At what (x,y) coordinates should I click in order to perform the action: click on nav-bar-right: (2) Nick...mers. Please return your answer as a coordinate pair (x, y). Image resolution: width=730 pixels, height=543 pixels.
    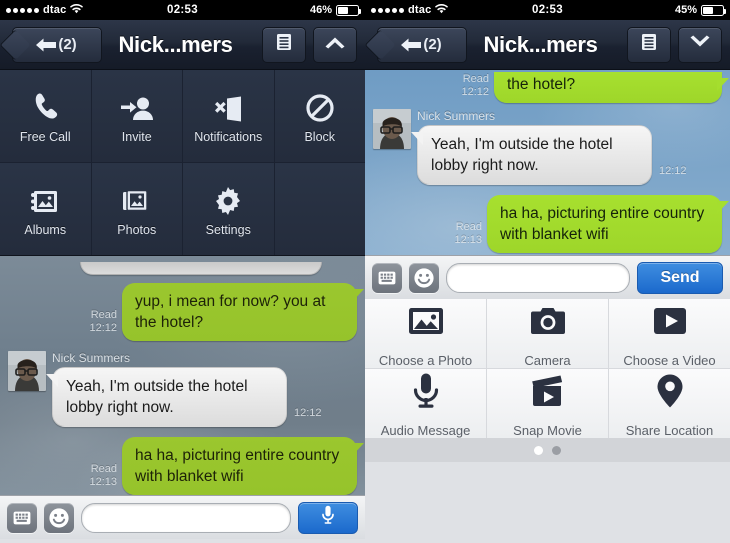
    Looking at the image, I should click on (547, 45).